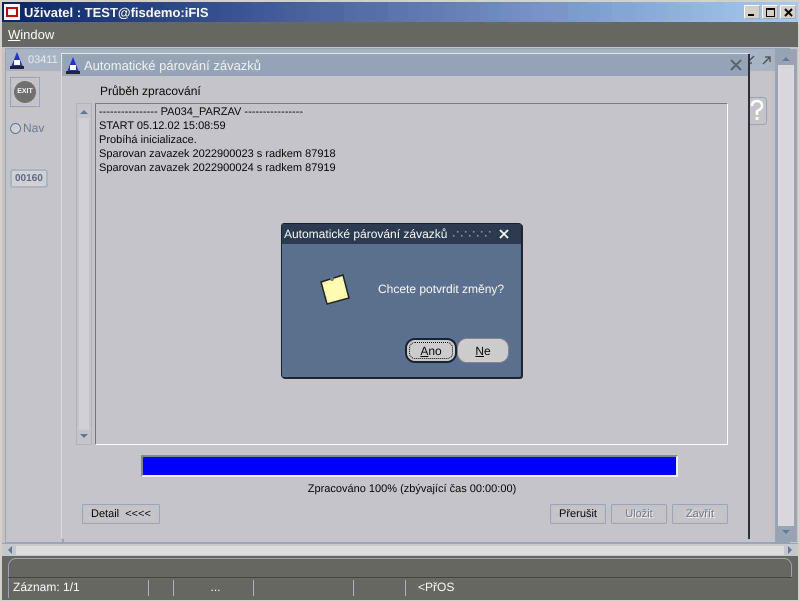 The width and height of the screenshot is (800, 602). I want to click on radio-button, so click(15, 128).